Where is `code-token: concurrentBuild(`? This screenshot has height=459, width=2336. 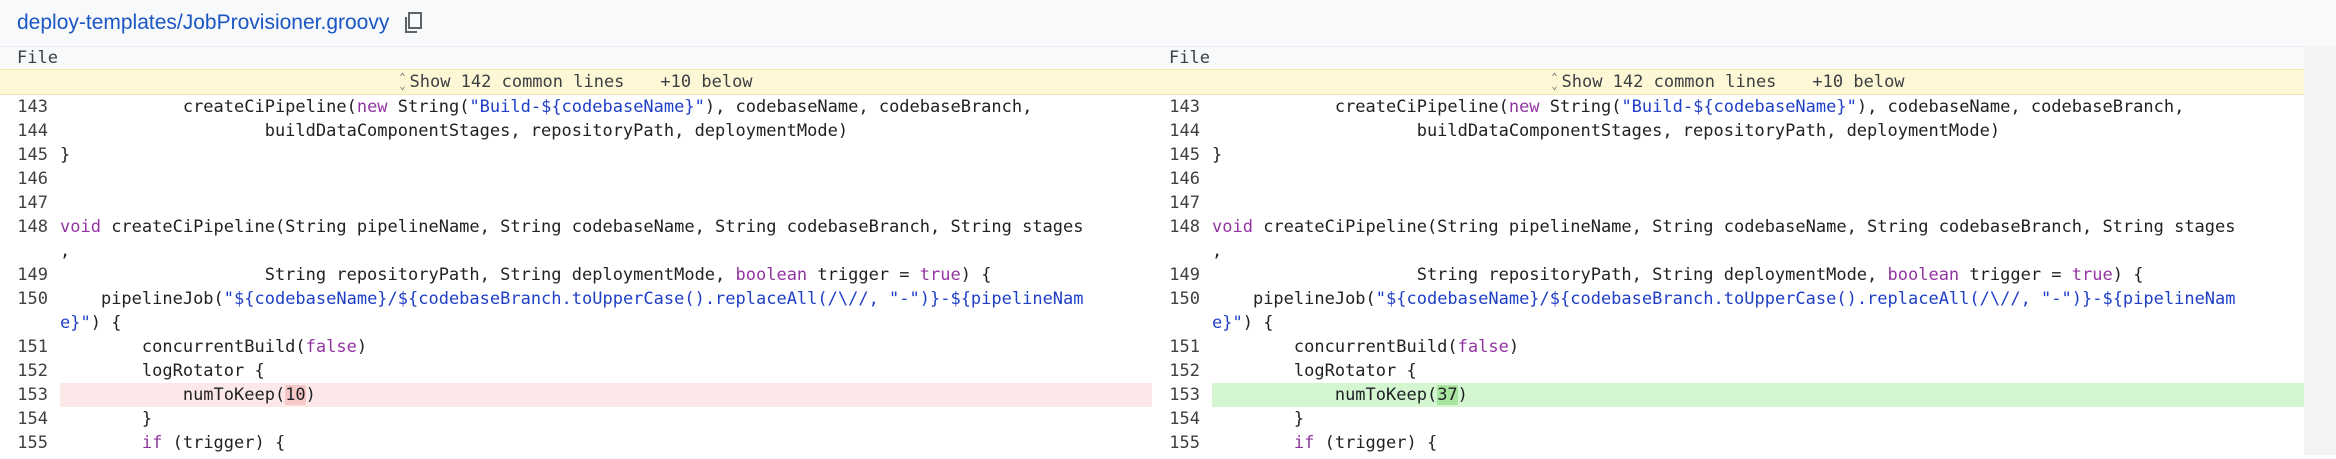 code-token: concurrentBuild( is located at coordinates (1335, 347).